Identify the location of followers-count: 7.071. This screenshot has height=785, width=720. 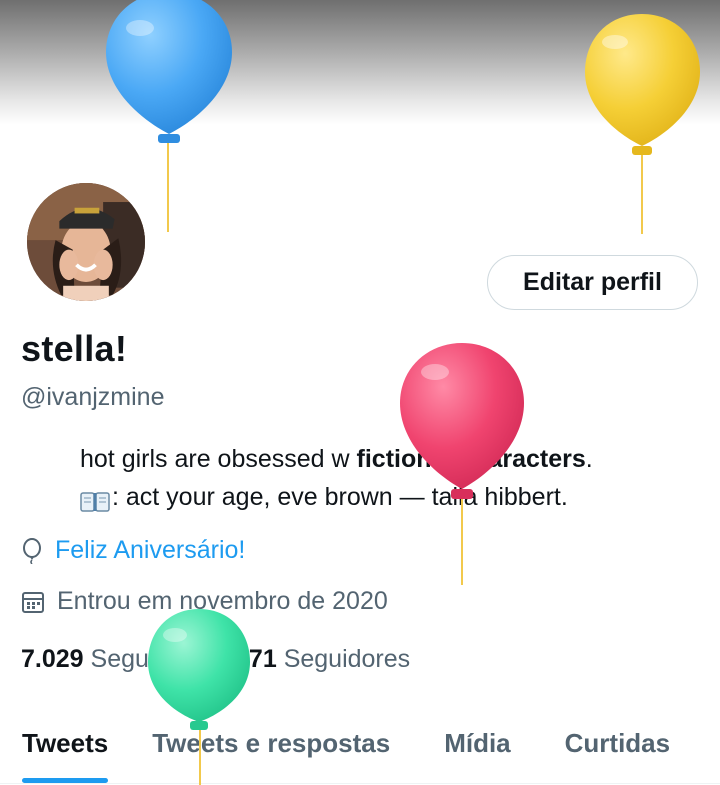
(245, 659).